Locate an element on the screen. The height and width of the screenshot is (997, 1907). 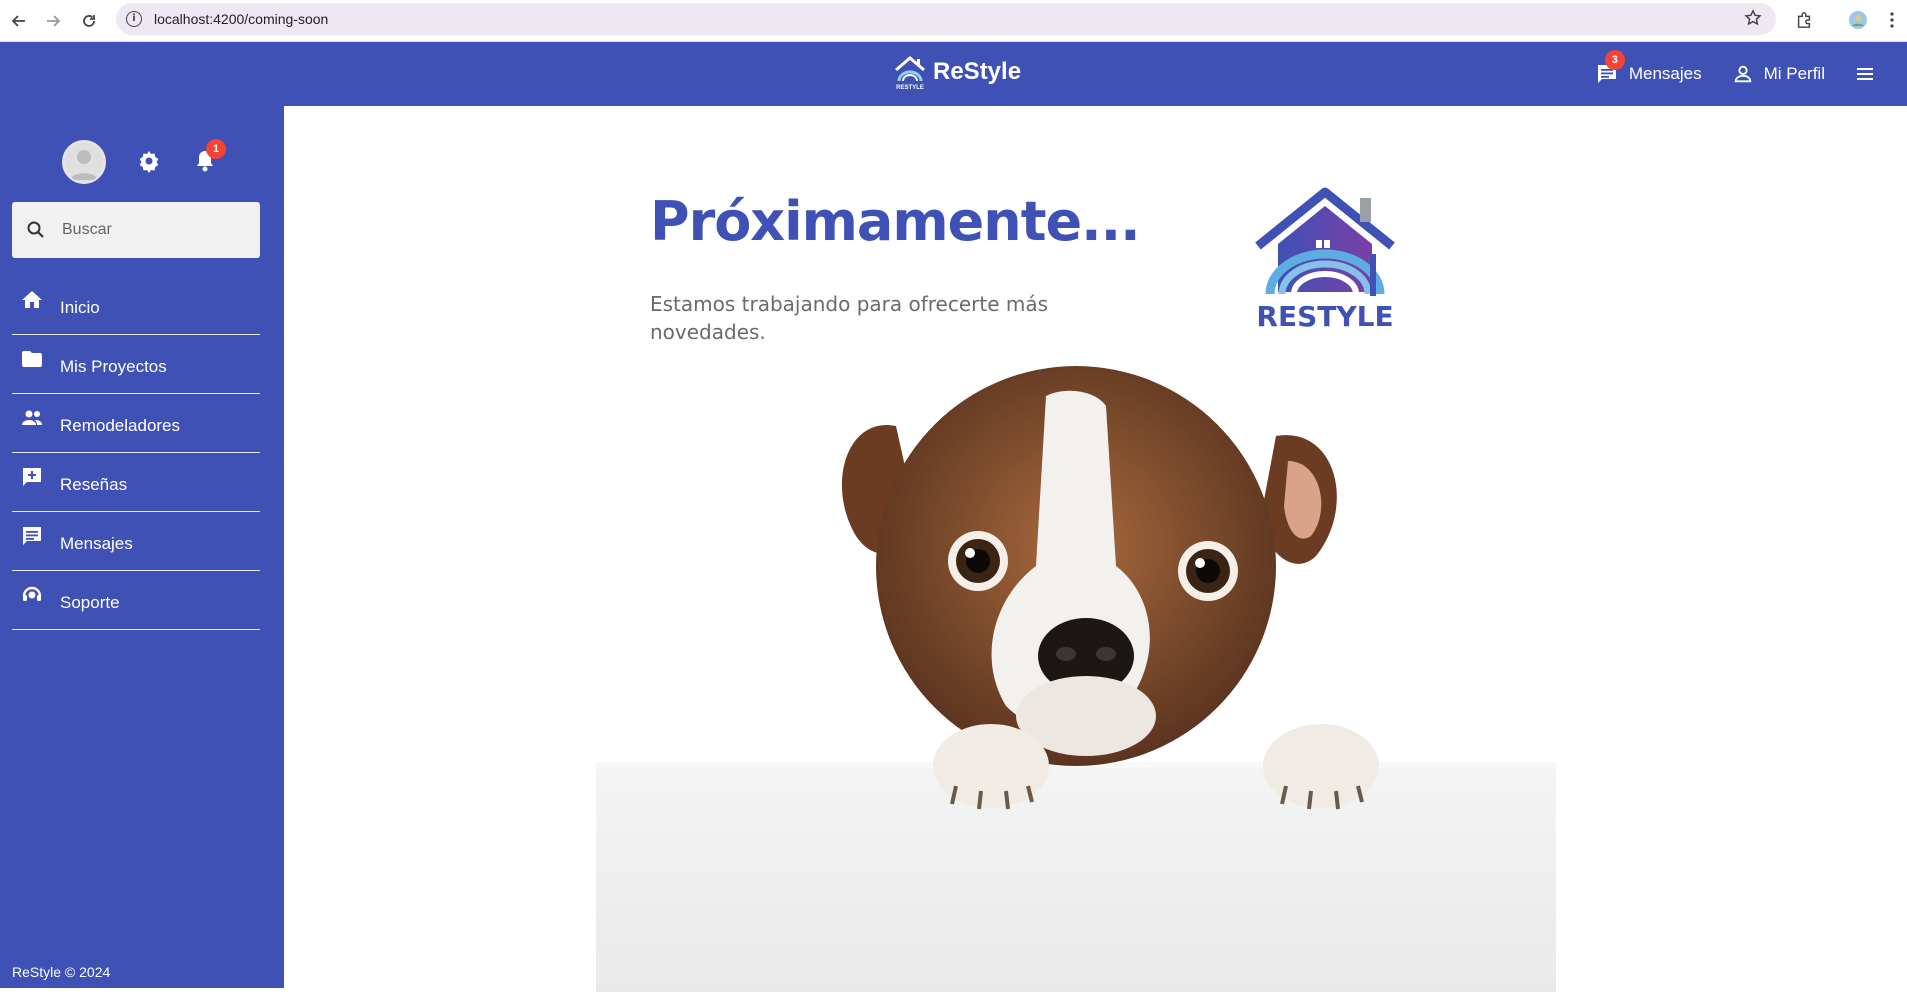
menu-button is located at coordinates (1870, 74).